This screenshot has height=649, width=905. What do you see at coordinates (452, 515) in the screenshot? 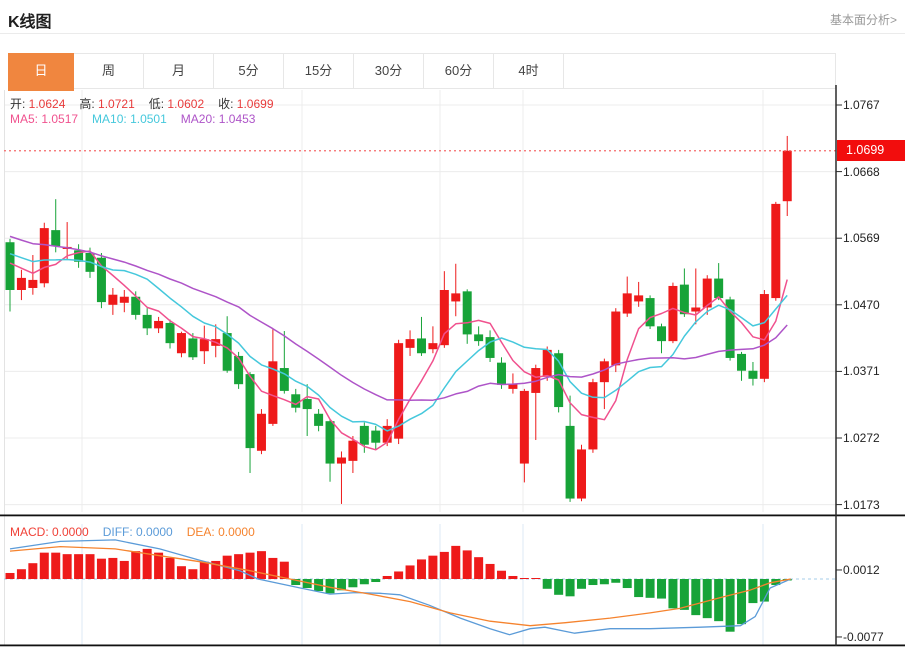
I see `panel-separator` at bounding box center [452, 515].